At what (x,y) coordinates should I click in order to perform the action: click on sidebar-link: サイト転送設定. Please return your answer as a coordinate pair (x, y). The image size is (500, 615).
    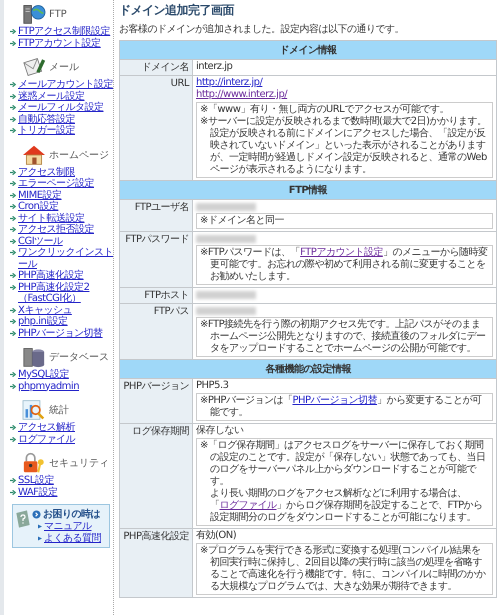
    Looking at the image, I should click on (47, 218).